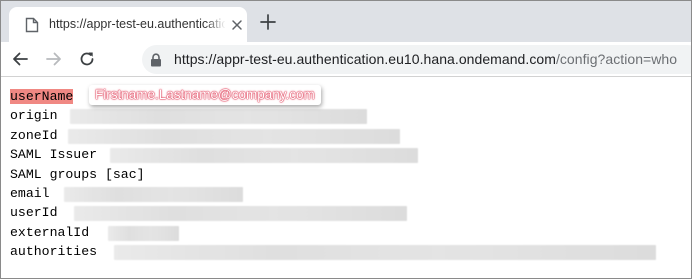 Image resolution: width=692 pixels, height=279 pixels. Describe the element at coordinates (137, 24) in the screenshot. I see `tab-title: https://appr-test-eu.authenticatio` at that location.